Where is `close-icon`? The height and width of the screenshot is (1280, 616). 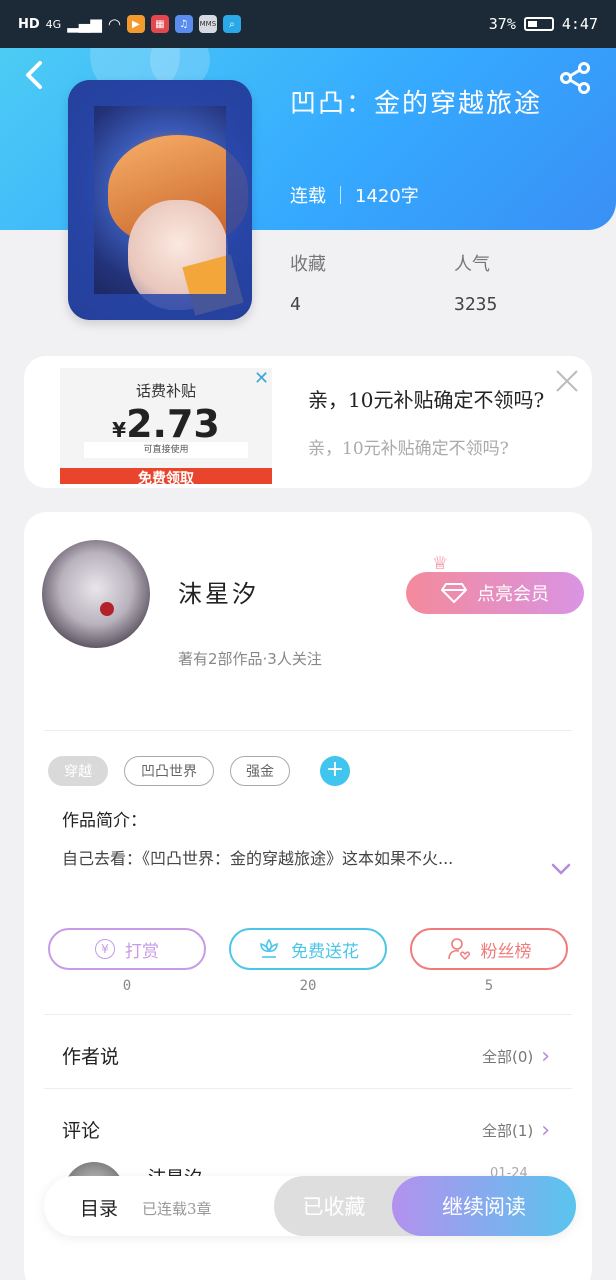
close-icon is located at coordinates (567, 381).